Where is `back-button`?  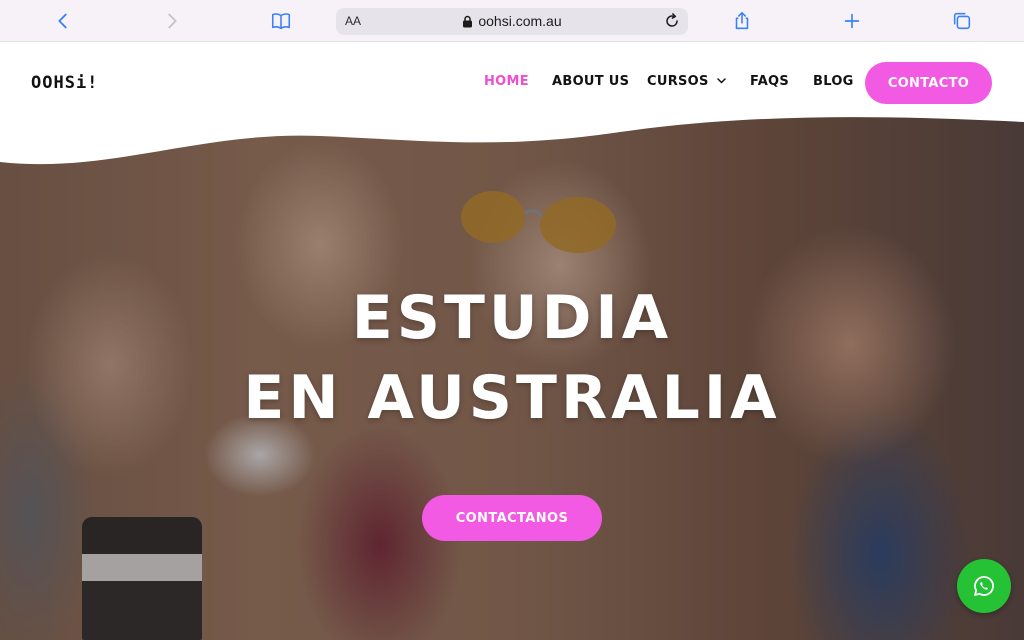 back-button is located at coordinates (63, 21).